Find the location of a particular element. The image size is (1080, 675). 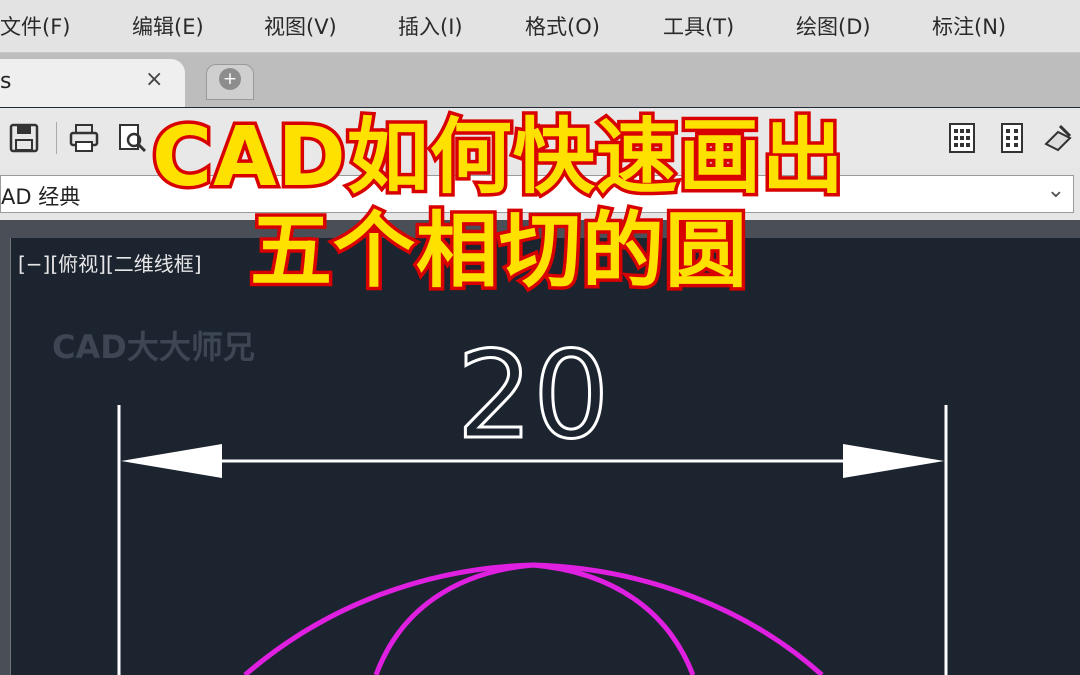

dimension-arrow-right is located at coordinates (893, 461).